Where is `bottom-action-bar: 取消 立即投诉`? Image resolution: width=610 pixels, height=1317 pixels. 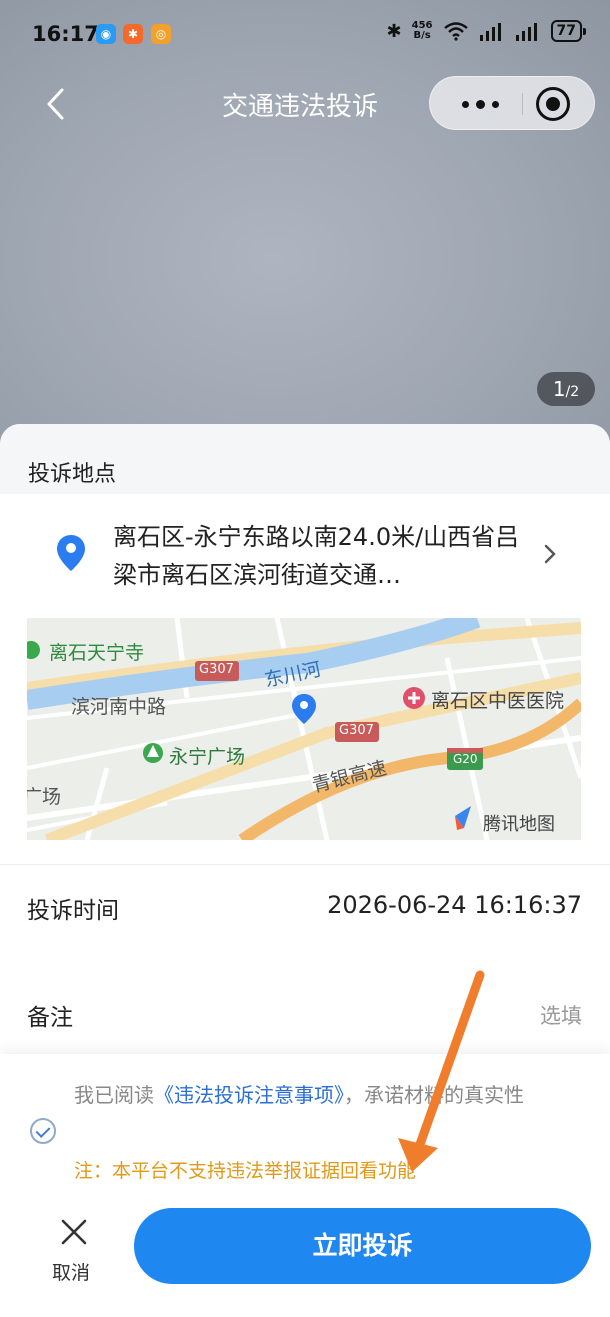 bottom-action-bar: 取消 立即投诉 is located at coordinates (305, 1255).